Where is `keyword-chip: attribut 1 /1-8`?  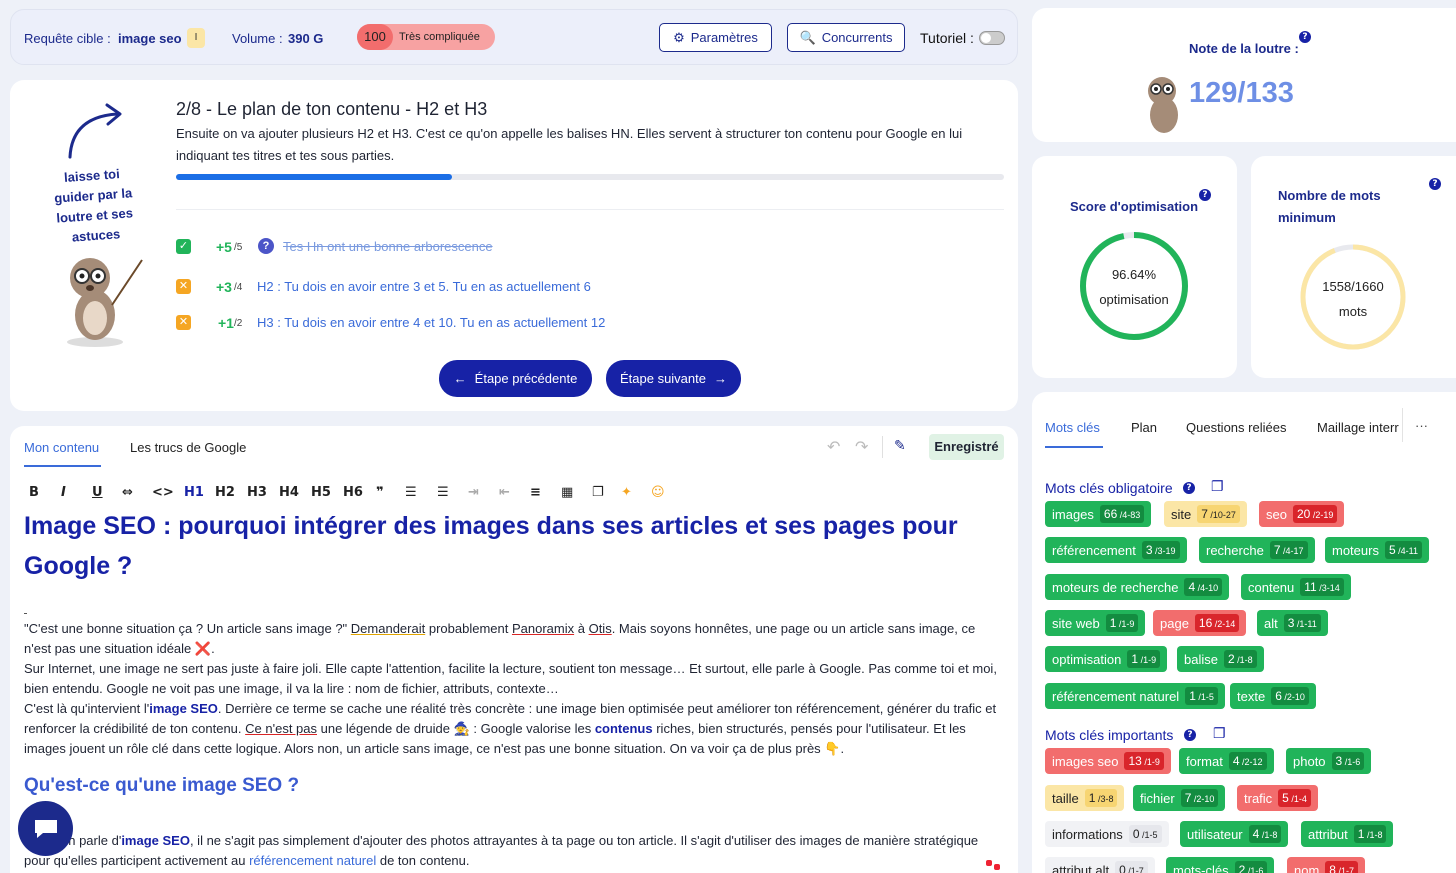
keyword-chip: attribut 1 /1-8 is located at coordinates (1347, 834).